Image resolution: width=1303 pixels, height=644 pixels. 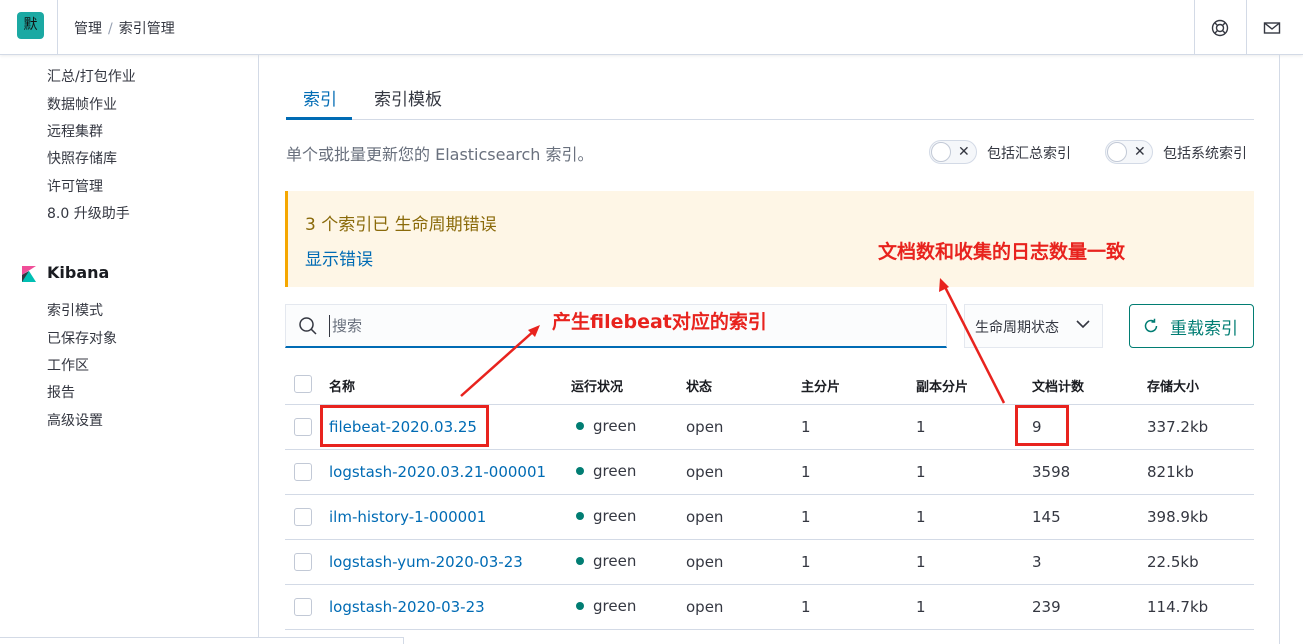 What do you see at coordinates (202, 640) in the screenshot?
I see `browser-status-bar` at bounding box center [202, 640].